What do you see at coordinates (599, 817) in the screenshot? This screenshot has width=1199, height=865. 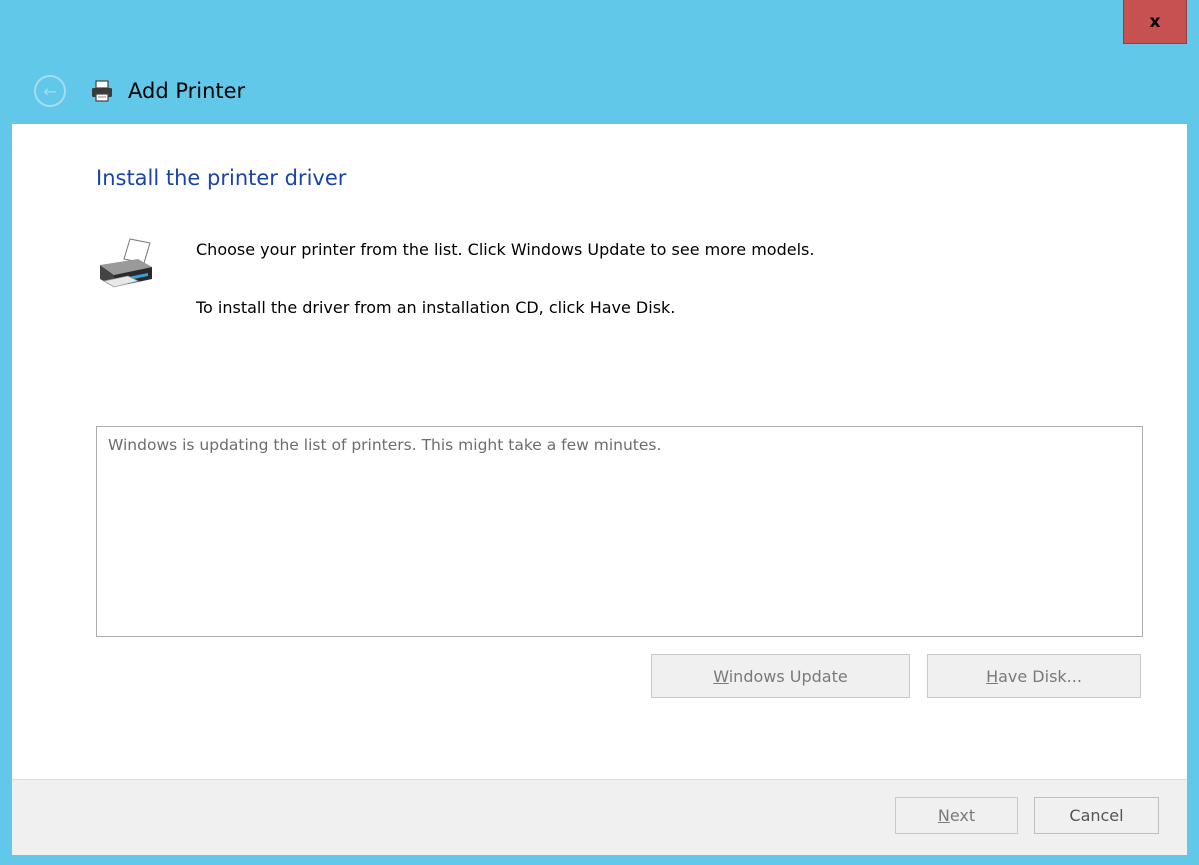 I see `wizard-footer: Next Cancel` at bounding box center [599, 817].